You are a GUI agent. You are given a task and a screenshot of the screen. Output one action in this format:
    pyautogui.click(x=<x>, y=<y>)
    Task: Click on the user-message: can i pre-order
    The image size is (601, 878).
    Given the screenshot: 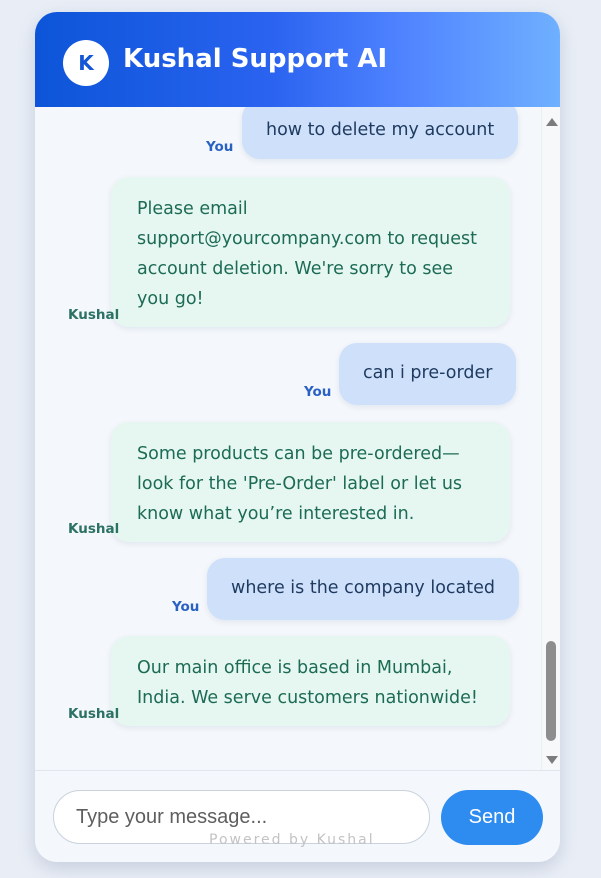 What is the action you would take?
    pyautogui.click(x=428, y=374)
    